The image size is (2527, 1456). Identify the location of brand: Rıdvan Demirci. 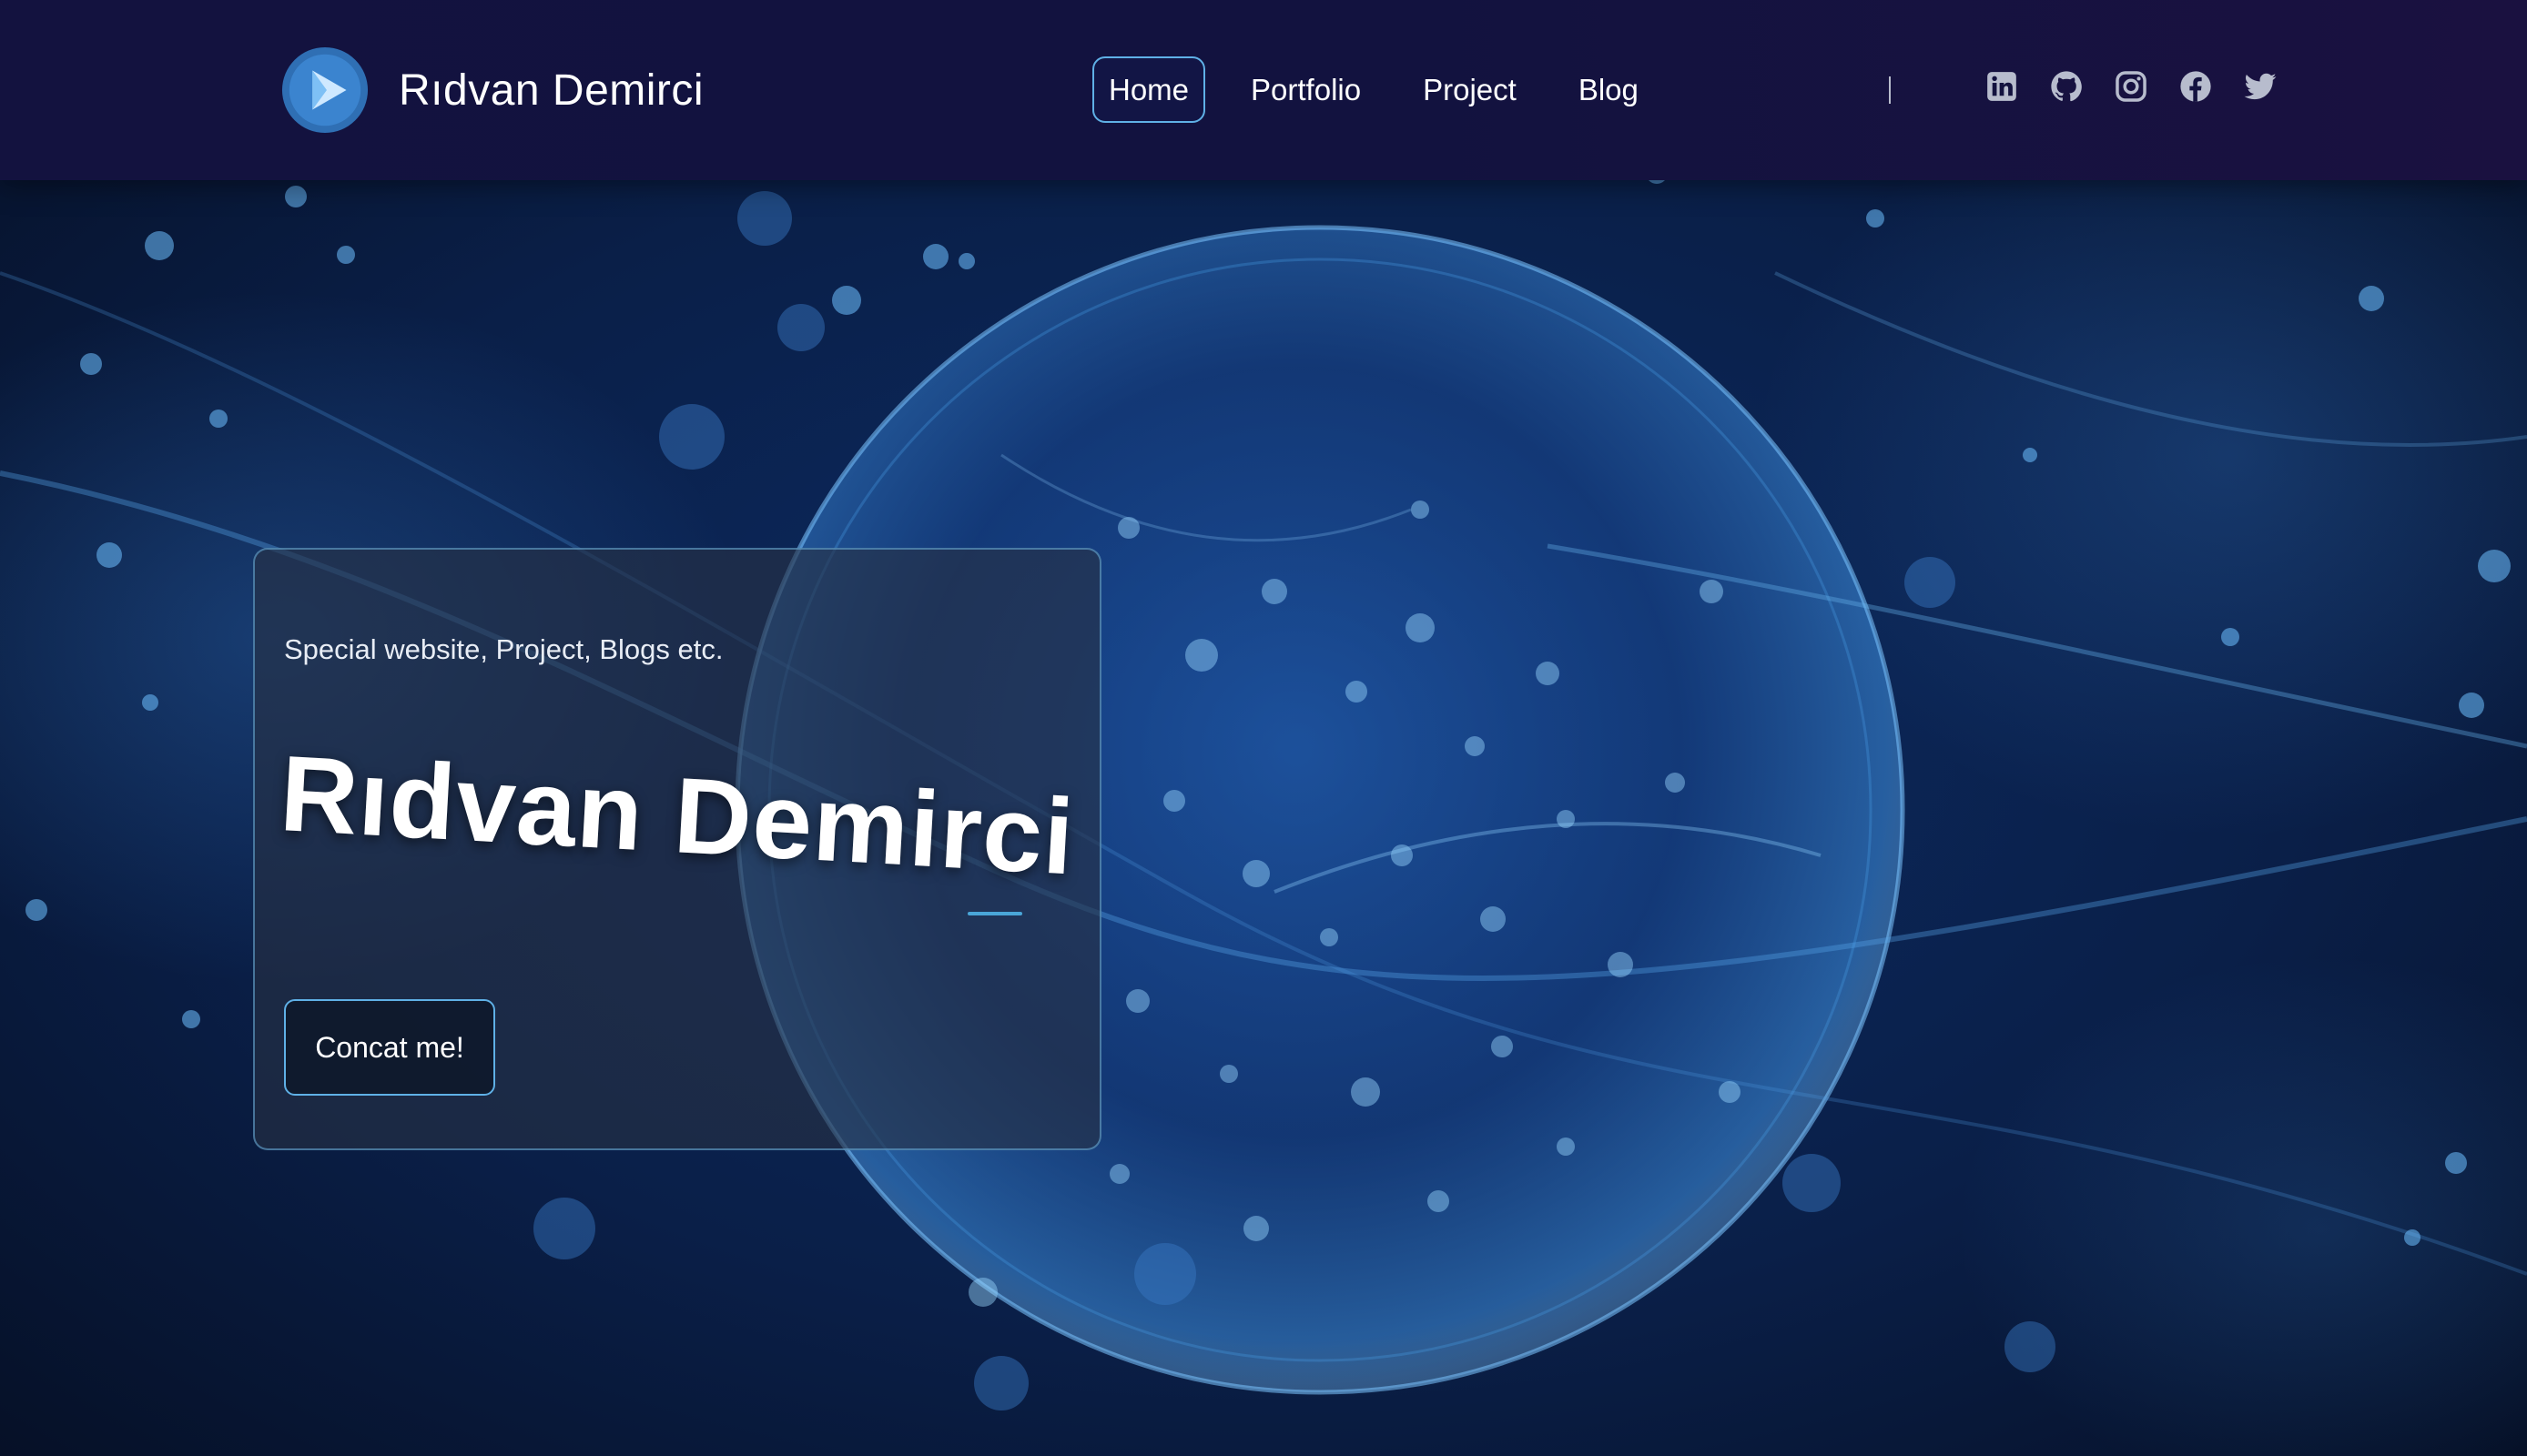
(492, 91).